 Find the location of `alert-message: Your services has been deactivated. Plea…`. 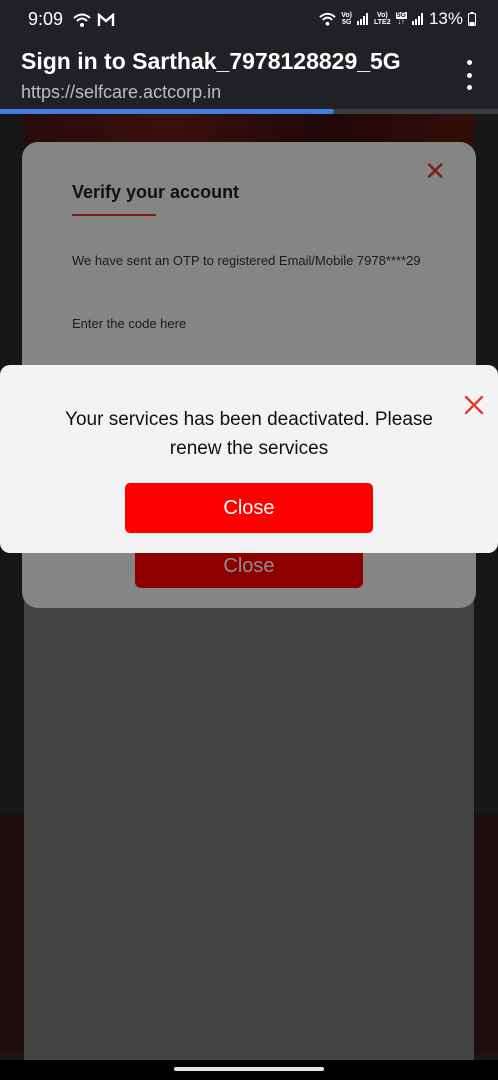

alert-message: Your services has been deactivated. Plea… is located at coordinates (249, 434).